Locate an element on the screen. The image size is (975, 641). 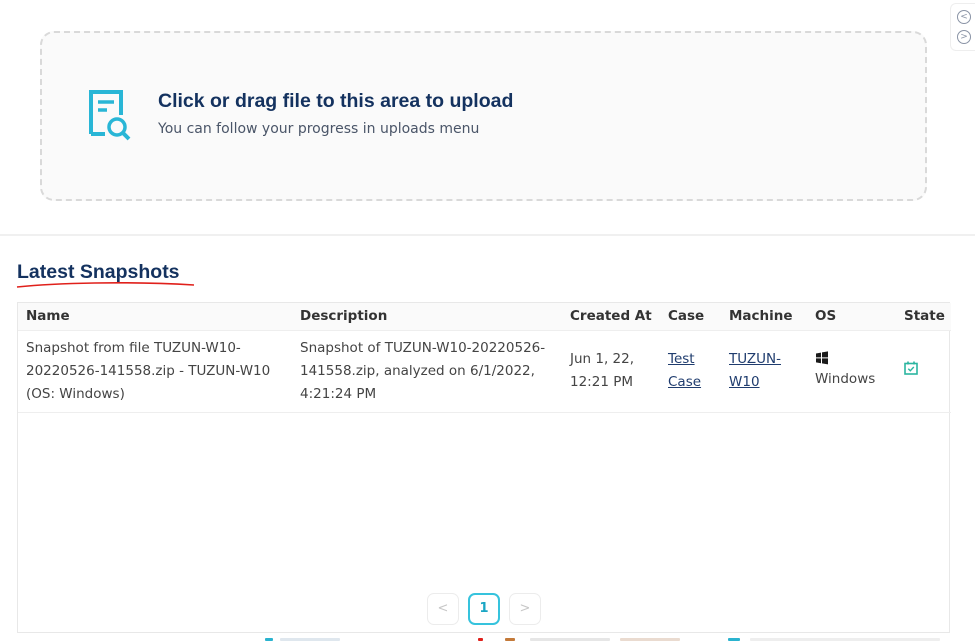
column-header-created-at: Created At is located at coordinates (611, 317).